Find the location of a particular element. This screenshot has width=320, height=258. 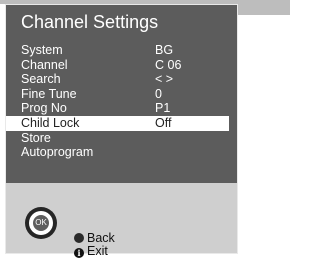

page-tab-decoration is located at coordinates (264, 9).